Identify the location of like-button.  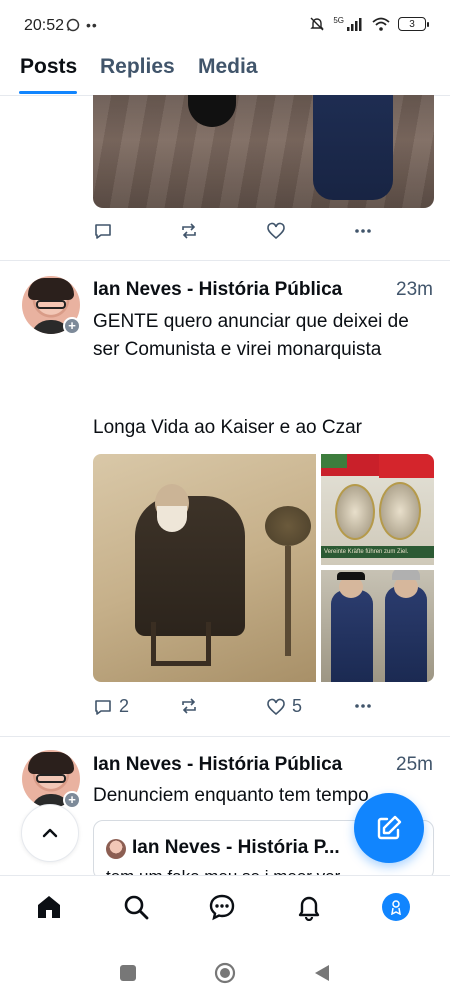
(279, 231).